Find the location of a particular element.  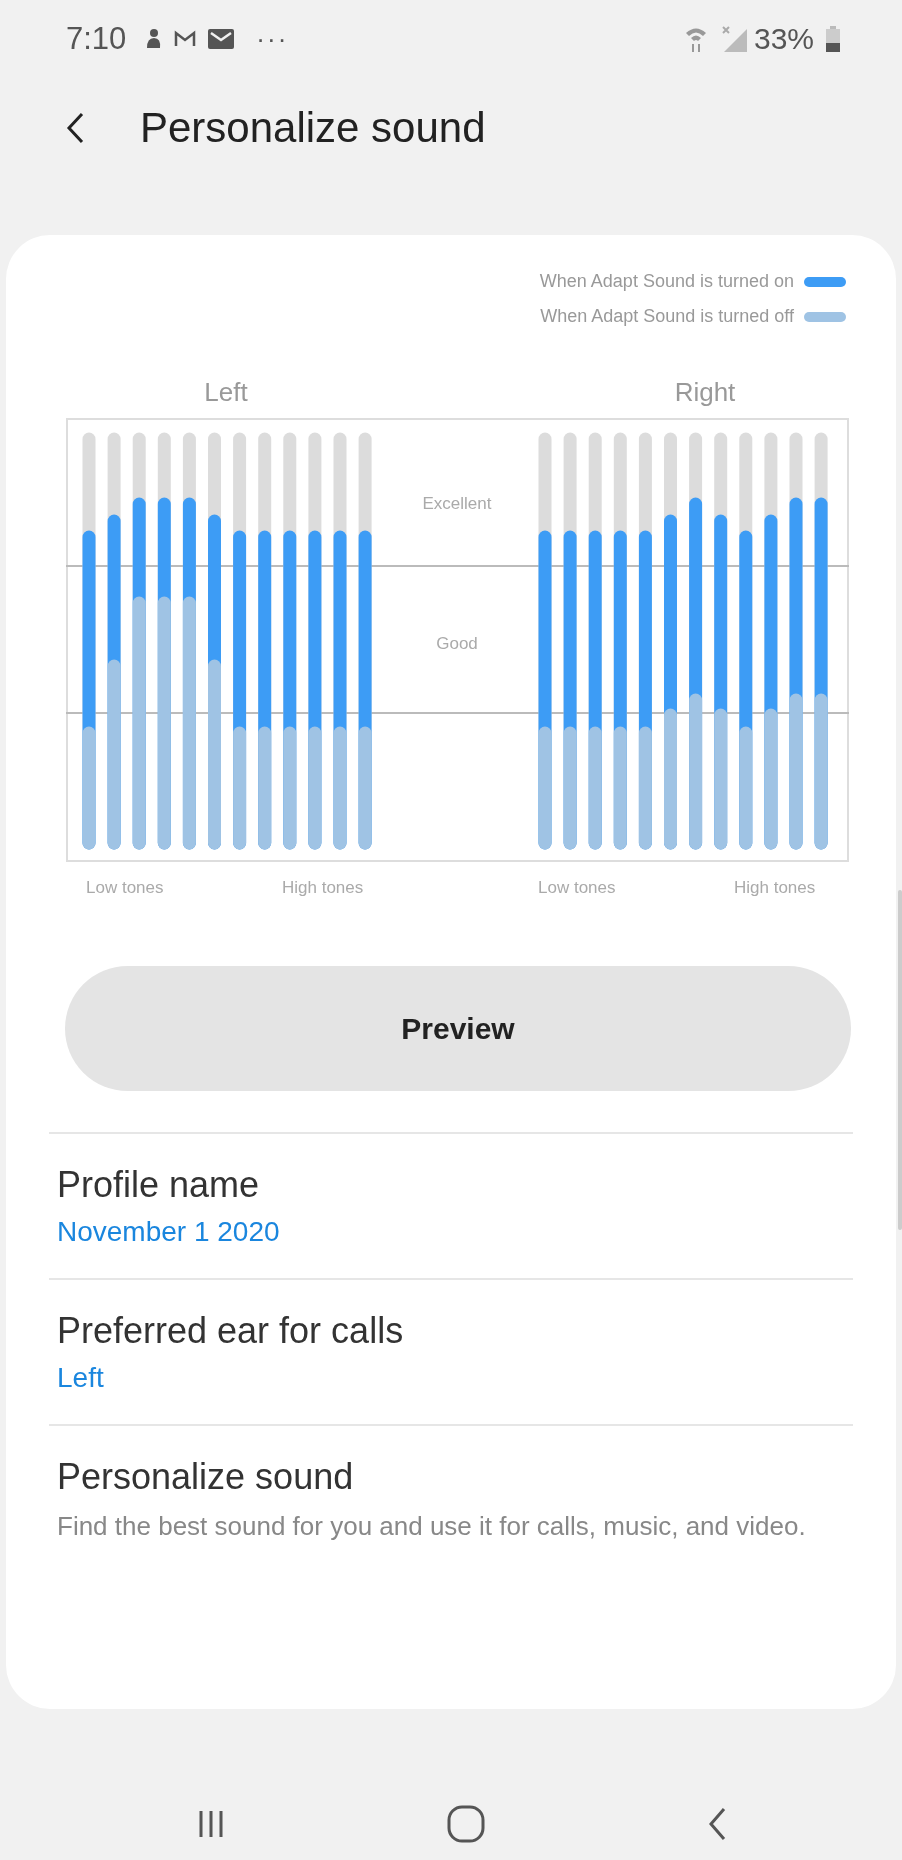

settings-item: Profile name November 1 2020 is located at coordinates (451, 1205).